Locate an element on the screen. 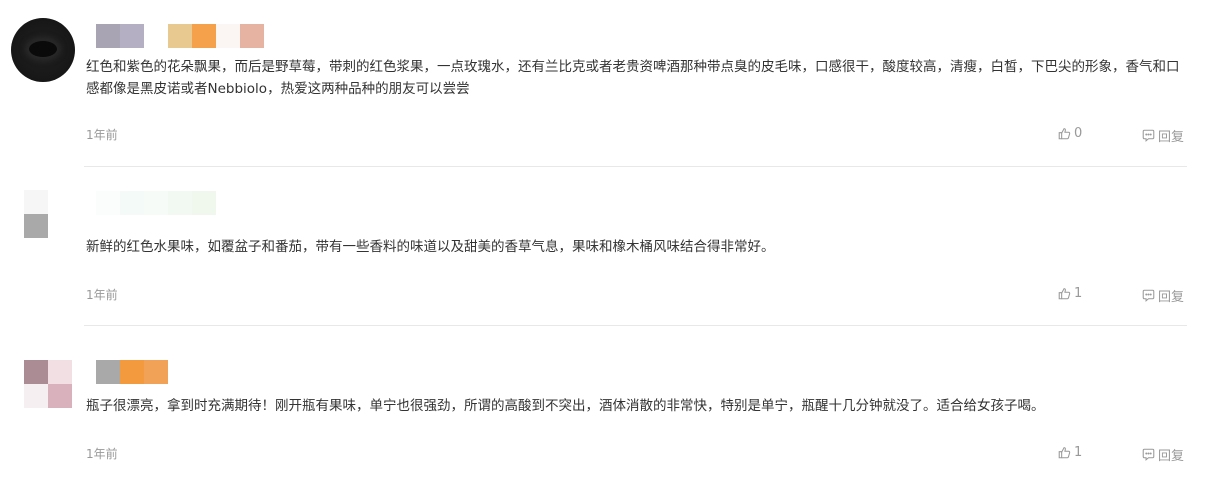 The width and height of the screenshot is (1221, 477). like-button: 0 is located at coordinates (1070, 133).